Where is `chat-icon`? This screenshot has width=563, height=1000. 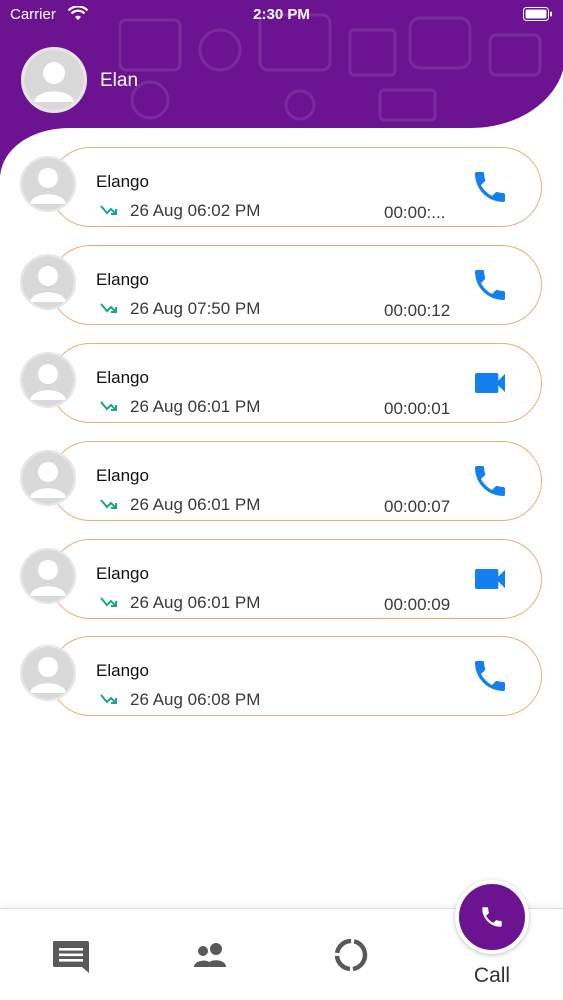
chat-icon is located at coordinates (71, 957).